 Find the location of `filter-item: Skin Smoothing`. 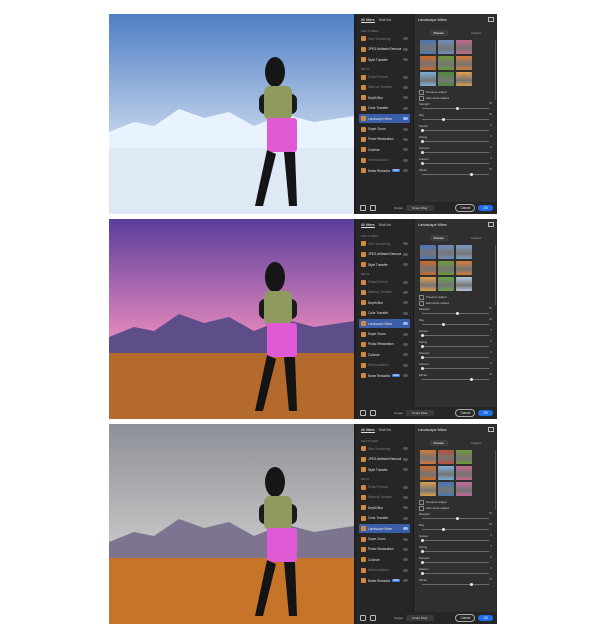

filter-item: Skin Smoothing is located at coordinates (384, 38).